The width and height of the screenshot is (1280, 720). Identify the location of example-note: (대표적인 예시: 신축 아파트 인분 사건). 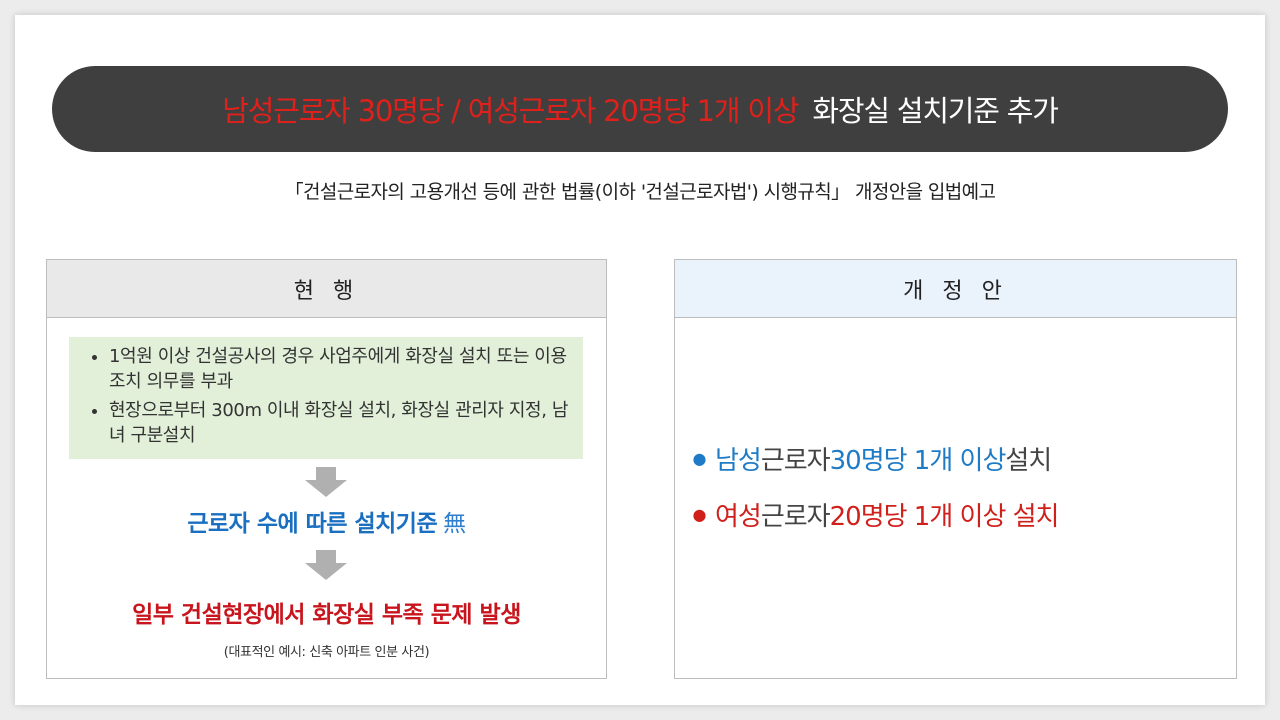
(326, 652).